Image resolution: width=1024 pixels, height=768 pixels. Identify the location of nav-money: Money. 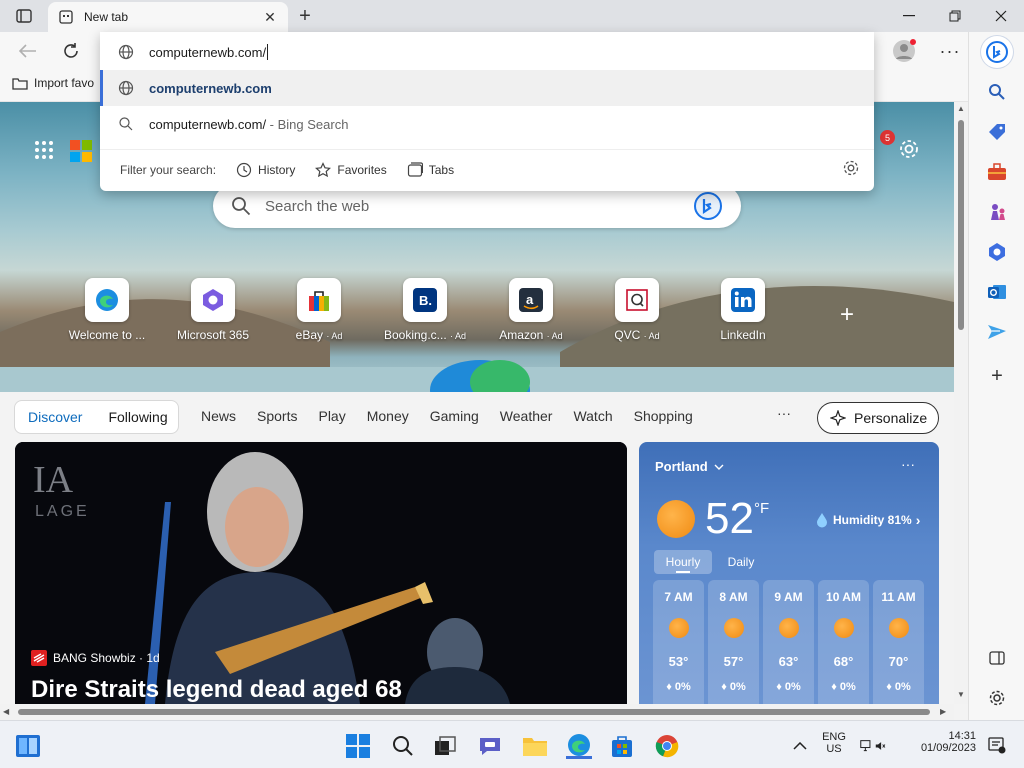
(388, 416).